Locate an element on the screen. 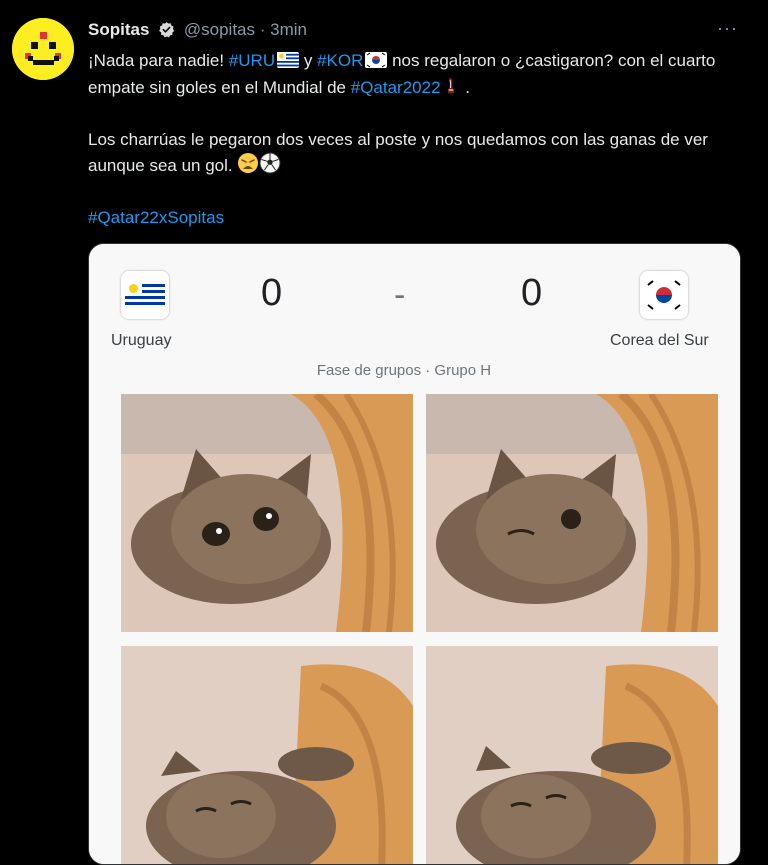 This screenshot has height=865, width=768. hashtag-qatar2022: #Qatar2022 is located at coordinates (396, 87).